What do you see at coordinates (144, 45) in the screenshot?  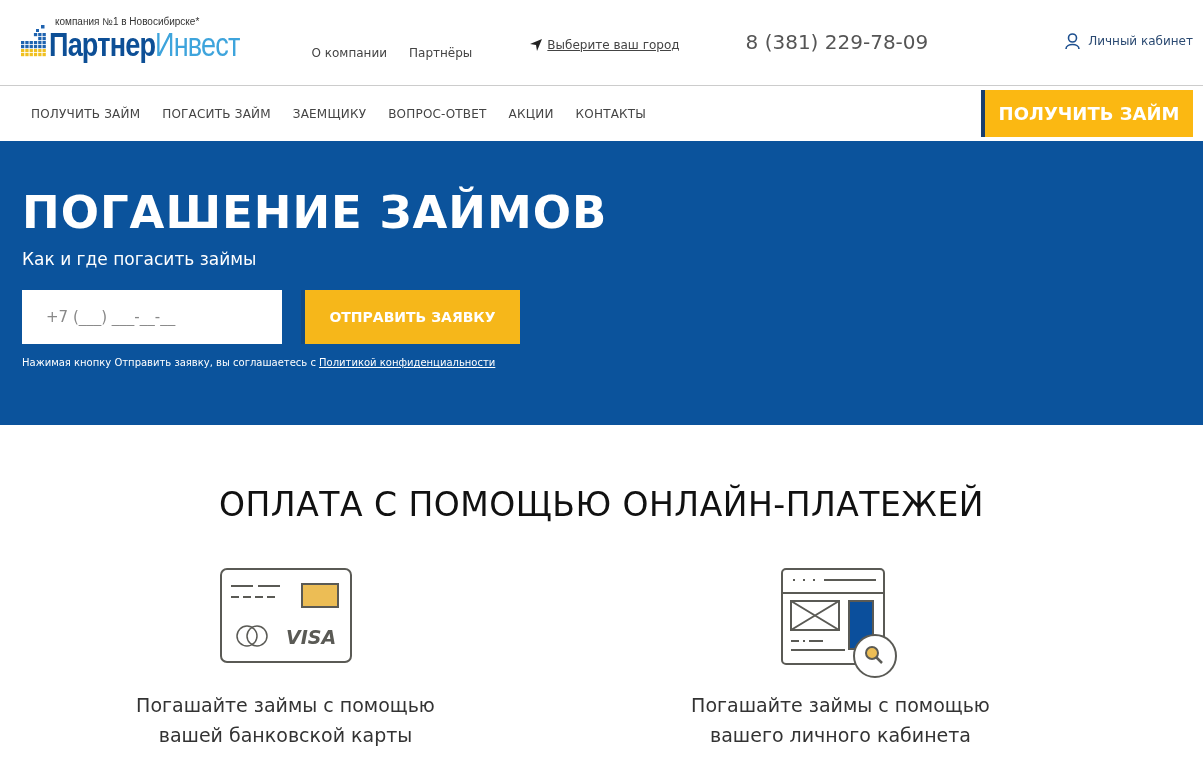 I see `logo-text: ПартнерИнвест` at bounding box center [144, 45].